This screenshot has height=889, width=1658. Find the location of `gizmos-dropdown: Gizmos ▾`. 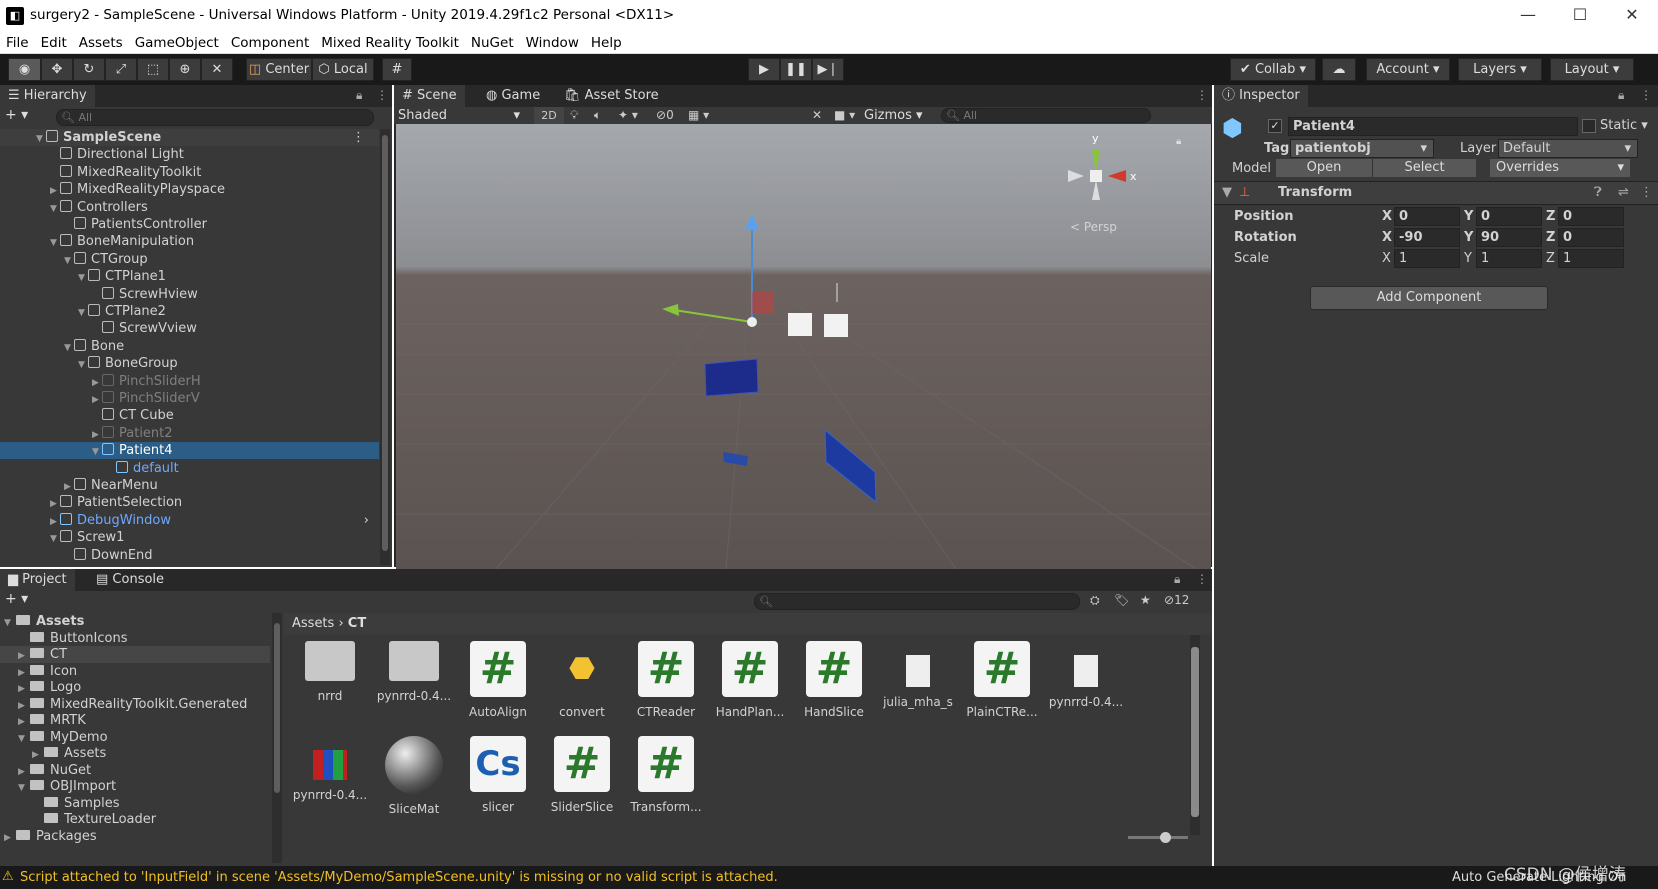

gizmos-dropdown: Gizmos ▾ is located at coordinates (893, 115).